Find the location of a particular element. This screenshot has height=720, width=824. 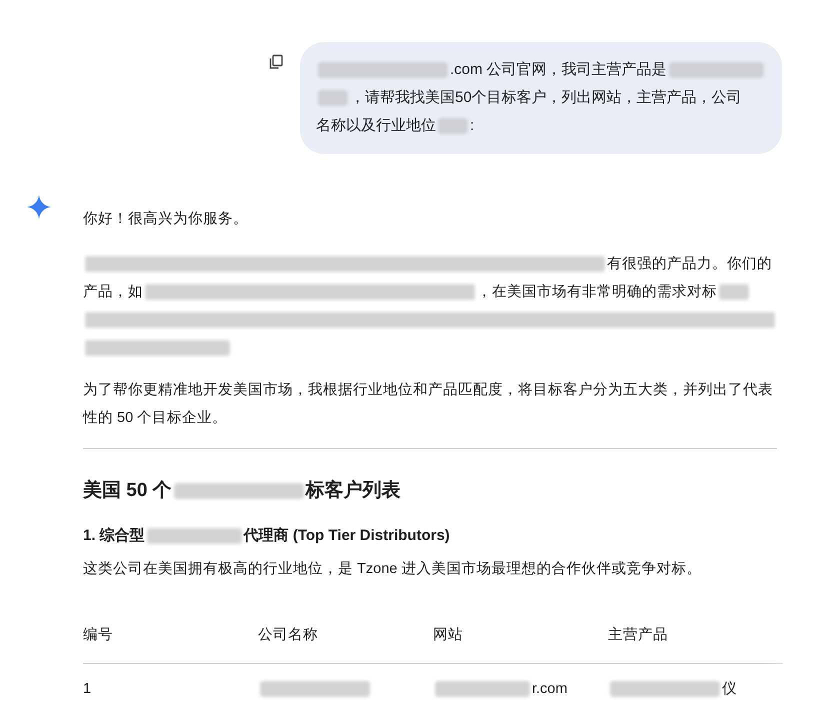

message-bubble: .com 公司官网，我司主营产品是 ，请帮我找美国50个目标客户，列出网站，主营产品，公司 名称以及行业地位 : is located at coordinates (541, 98).